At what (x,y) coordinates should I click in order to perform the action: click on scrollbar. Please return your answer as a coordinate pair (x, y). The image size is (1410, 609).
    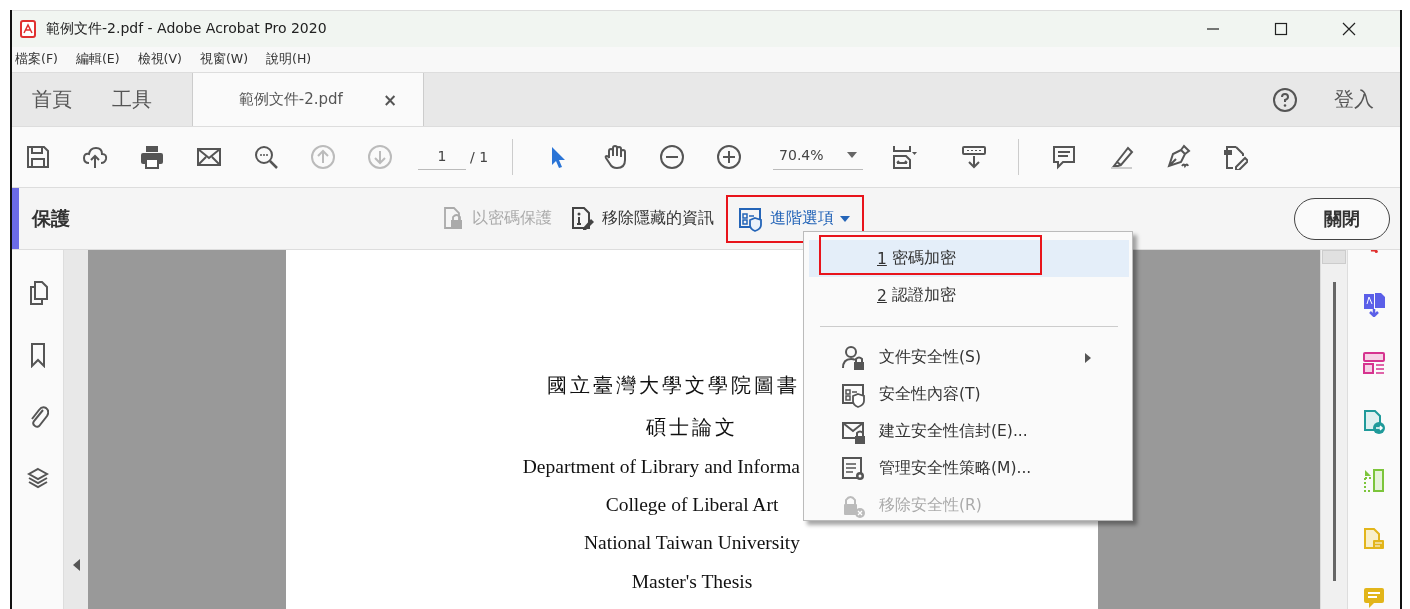
    Looking at the image, I should click on (1333, 429).